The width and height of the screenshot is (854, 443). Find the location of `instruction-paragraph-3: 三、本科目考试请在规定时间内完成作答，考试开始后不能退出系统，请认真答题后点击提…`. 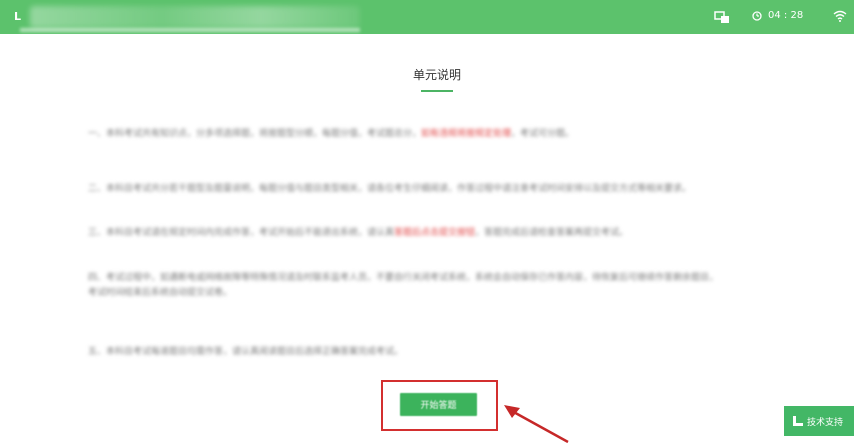

instruction-paragraph-3: 三、本科目考试请在规定时间内完成作答，考试开始后不能退出系统，请认真答题后点击提… is located at coordinates (358, 233).